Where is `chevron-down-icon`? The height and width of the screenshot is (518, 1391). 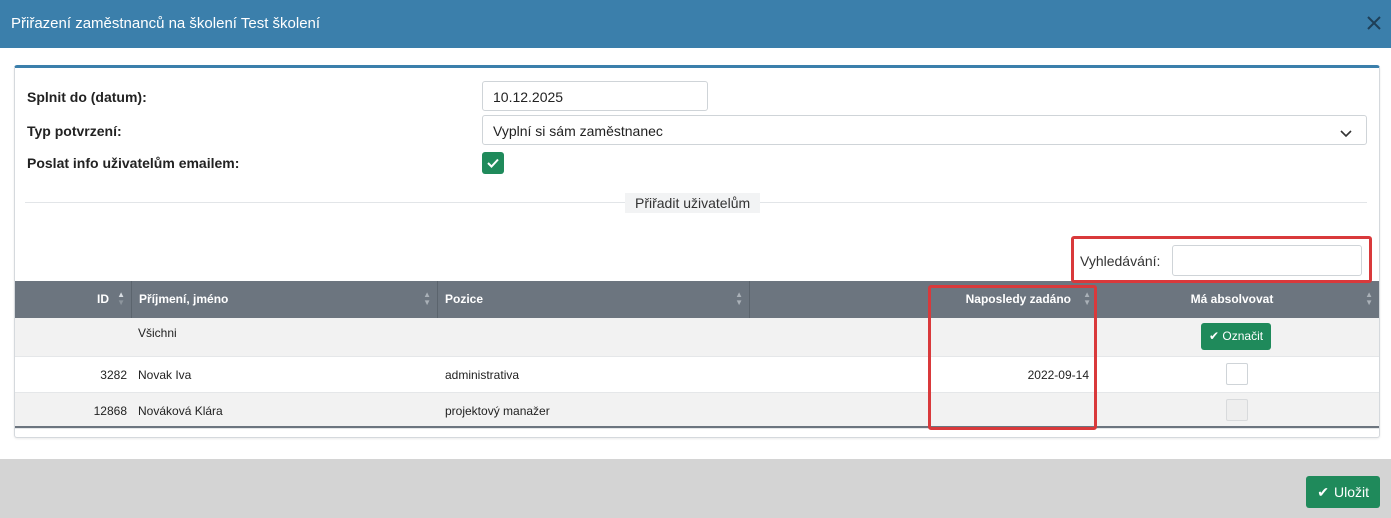 chevron-down-icon is located at coordinates (1346, 133).